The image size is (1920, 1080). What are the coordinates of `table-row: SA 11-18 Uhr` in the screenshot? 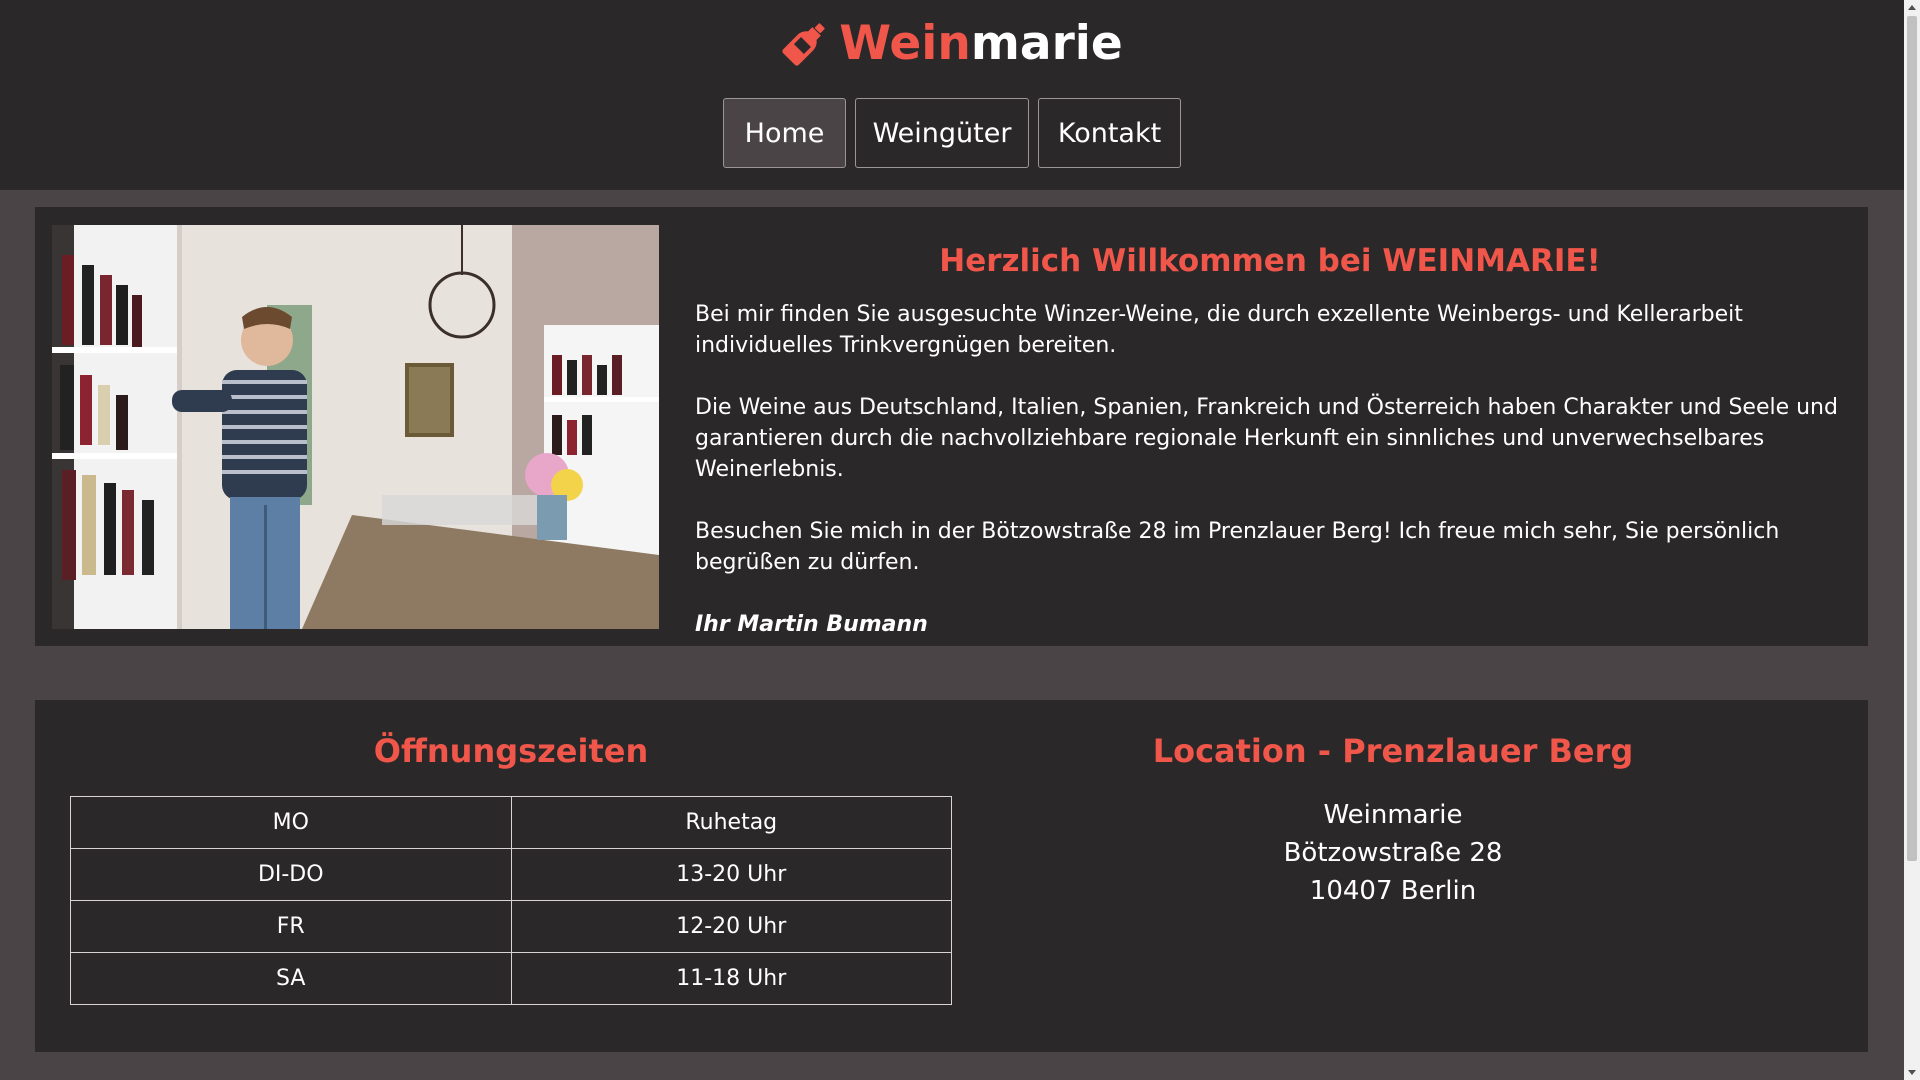 It's located at (511, 978).